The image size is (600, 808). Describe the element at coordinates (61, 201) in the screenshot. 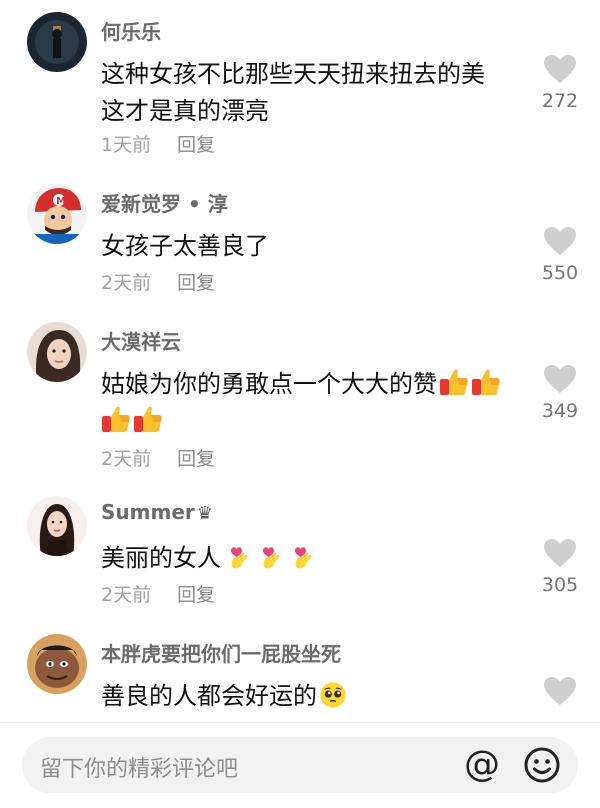

I see `svg-text: M` at that location.